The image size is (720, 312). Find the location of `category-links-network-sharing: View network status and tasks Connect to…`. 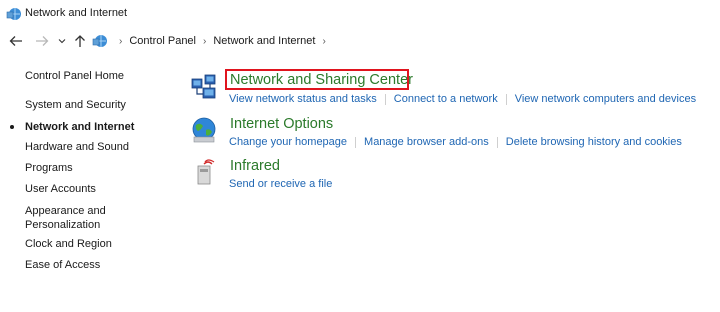

category-links-network-sharing: View network status and tasks Connect to… is located at coordinates (462, 99).